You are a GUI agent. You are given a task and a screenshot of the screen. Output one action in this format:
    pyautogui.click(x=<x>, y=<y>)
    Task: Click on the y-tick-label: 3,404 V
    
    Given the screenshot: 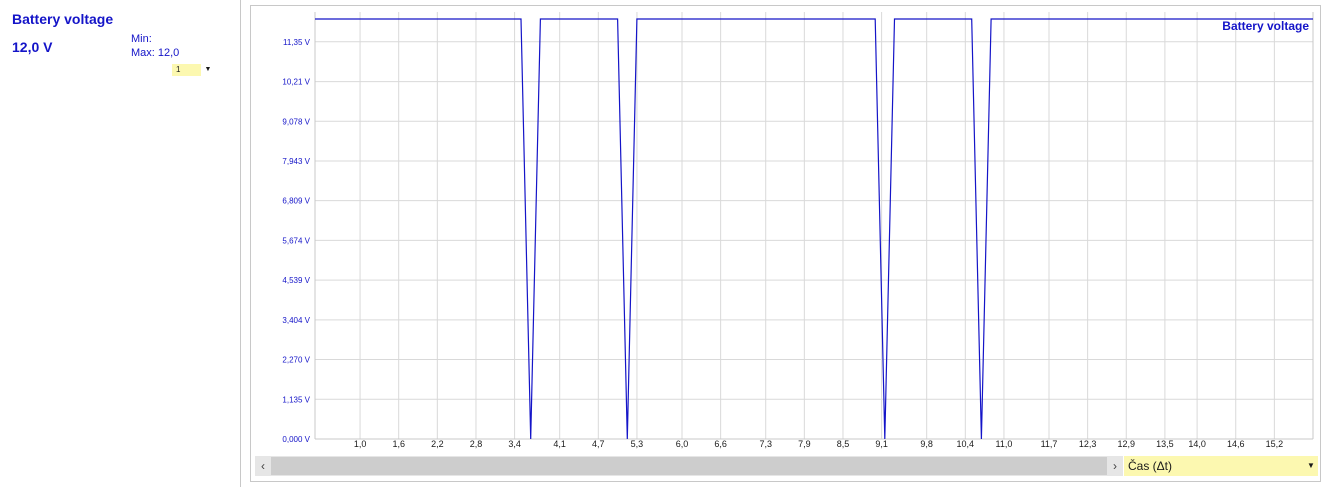 What is the action you would take?
    pyautogui.click(x=296, y=320)
    